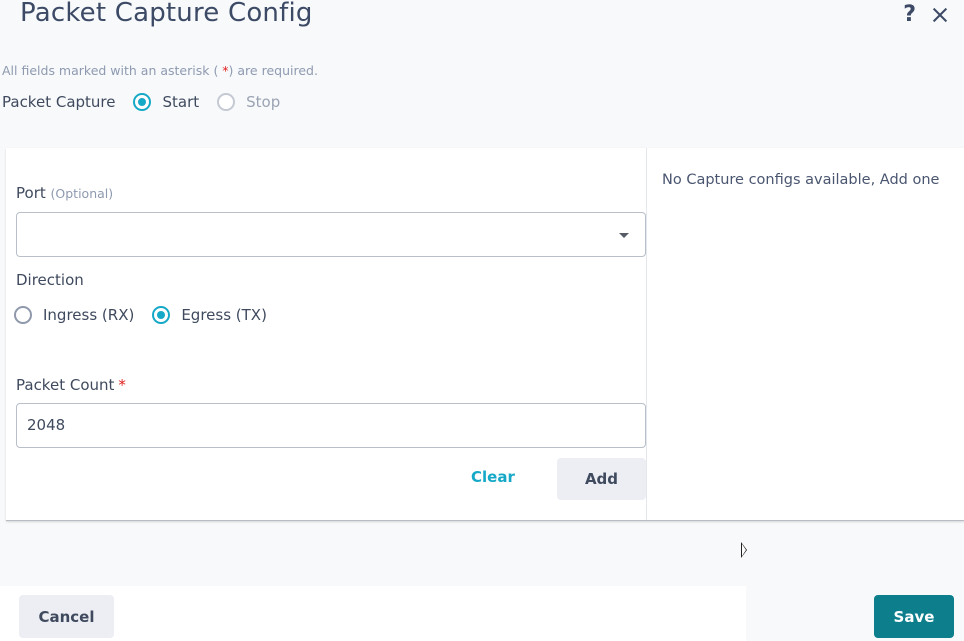 The image size is (964, 641). I want to click on packet-count-input: 2048, so click(331, 425).